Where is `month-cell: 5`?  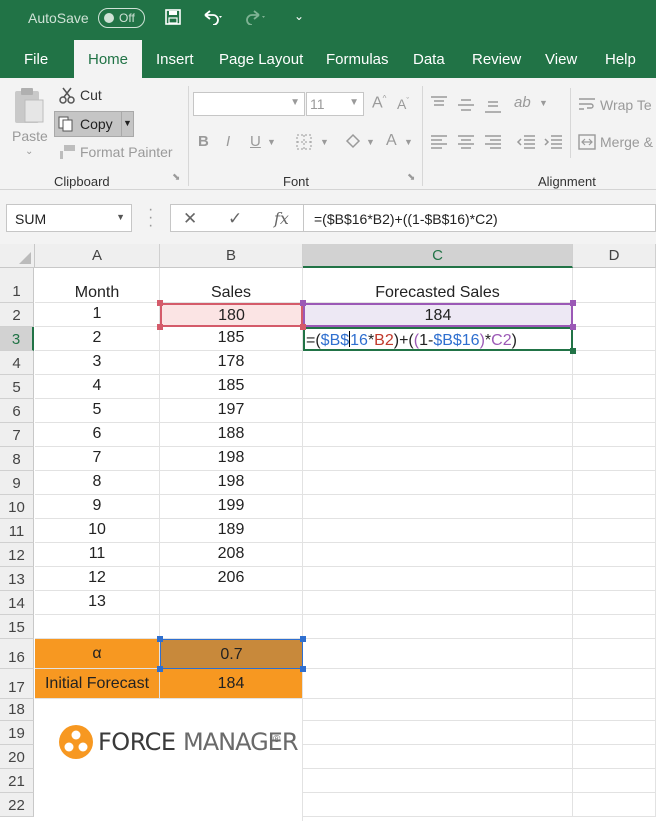 month-cell: 5 is located at coordinates (97, 411).